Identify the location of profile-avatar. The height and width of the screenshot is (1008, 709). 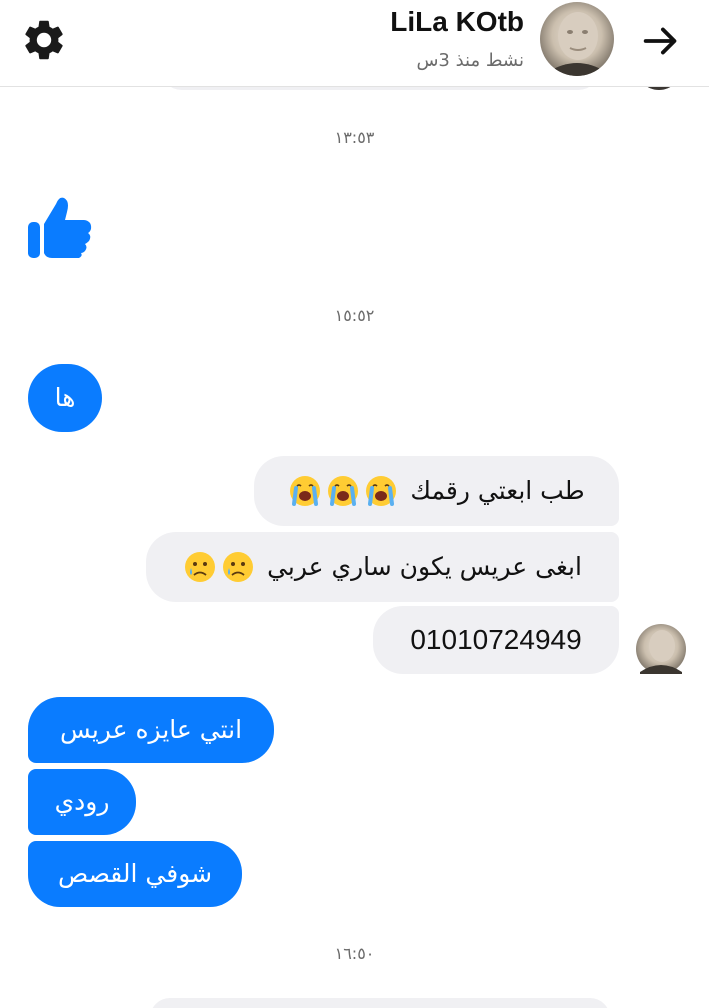
(577, 39).